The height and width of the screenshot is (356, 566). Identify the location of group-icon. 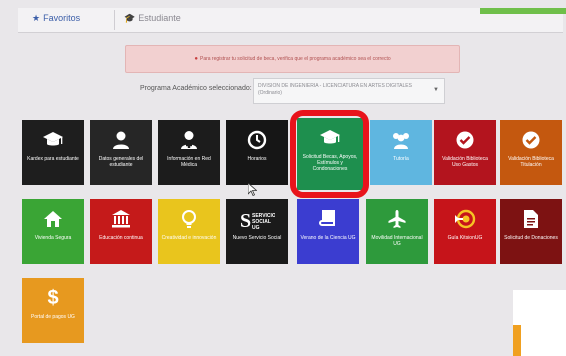
(401, 140).